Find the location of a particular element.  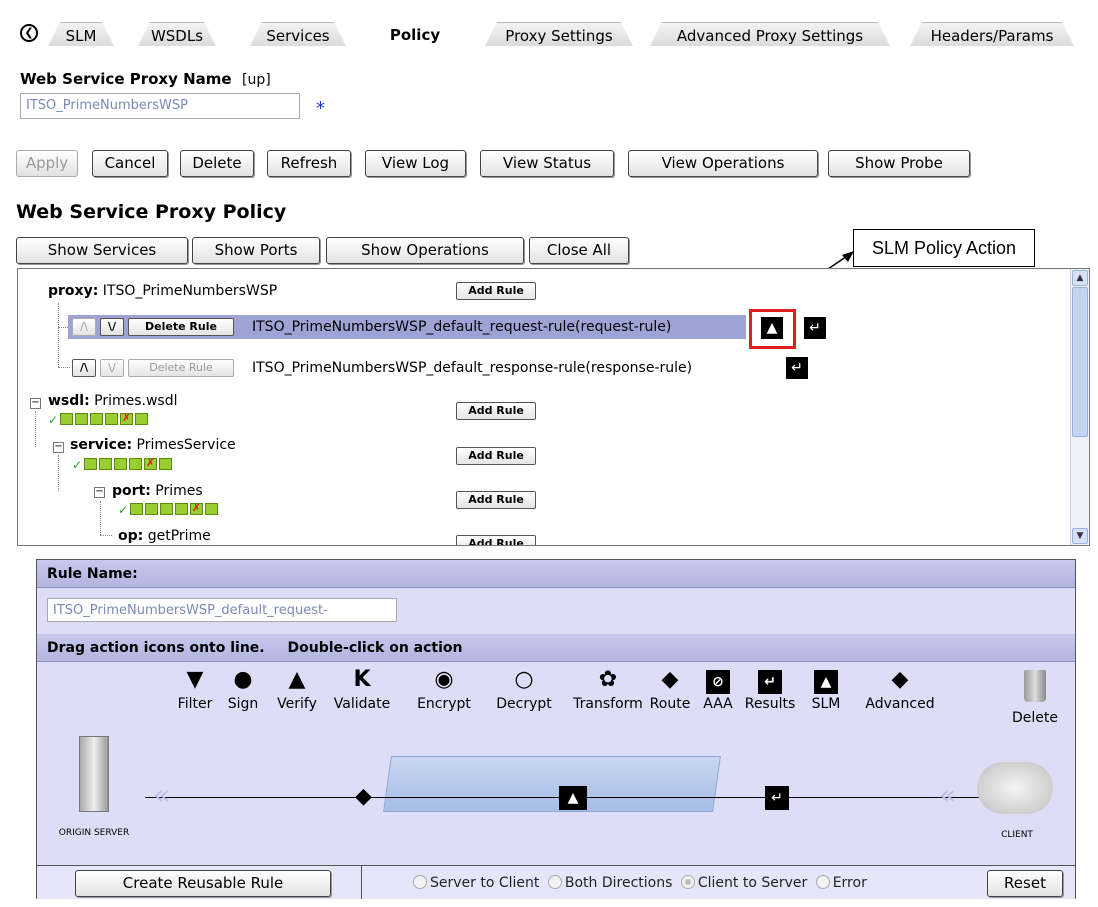

request-rule-up-button: /\ is located at coordinates (84, 327).